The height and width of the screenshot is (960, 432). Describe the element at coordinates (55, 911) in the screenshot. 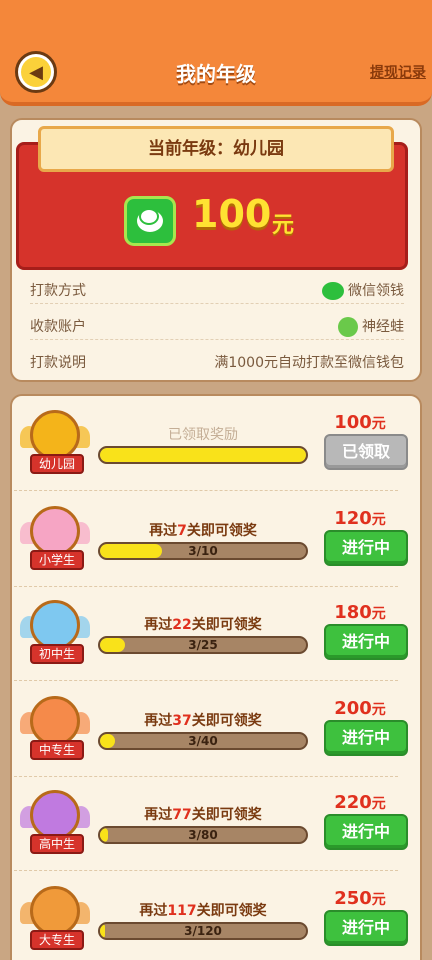

I see `diamond-icon` at that location.